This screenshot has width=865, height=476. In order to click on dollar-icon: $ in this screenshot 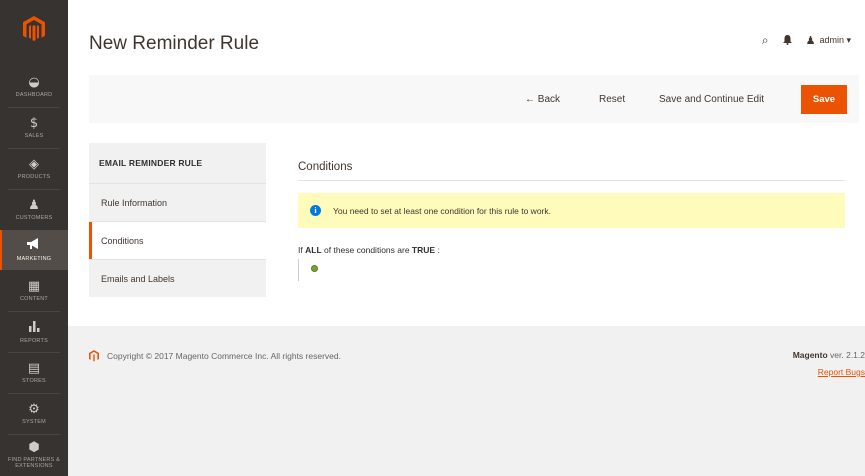, I will do `click(34, 123)`.